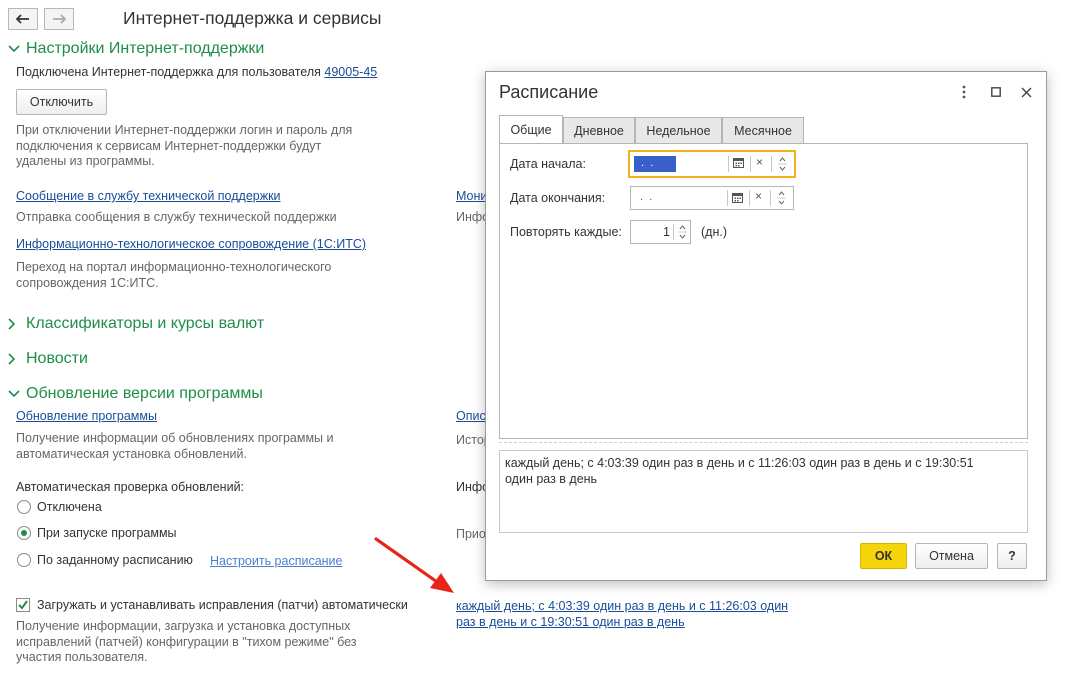  Describe the element at coordinates (712, 198) in the screenshot. I see `end-date-field: . . ×` at that location.